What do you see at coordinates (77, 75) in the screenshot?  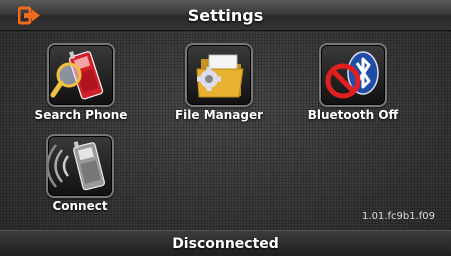 I see `search-phone-icon` at bounding box center [77, 75].